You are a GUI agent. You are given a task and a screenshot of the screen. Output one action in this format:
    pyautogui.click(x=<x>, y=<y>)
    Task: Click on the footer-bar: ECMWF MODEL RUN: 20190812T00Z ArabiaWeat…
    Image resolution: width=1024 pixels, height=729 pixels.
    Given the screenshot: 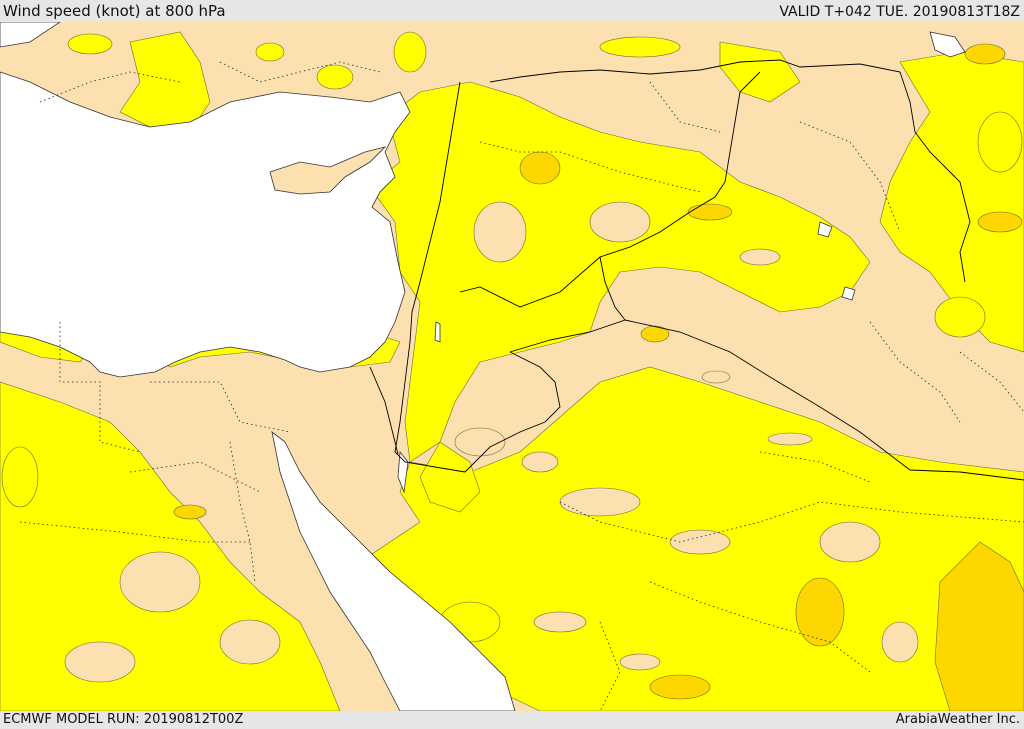 What is the action you would take?
    pyautogui.click(x=512, y=720)
    